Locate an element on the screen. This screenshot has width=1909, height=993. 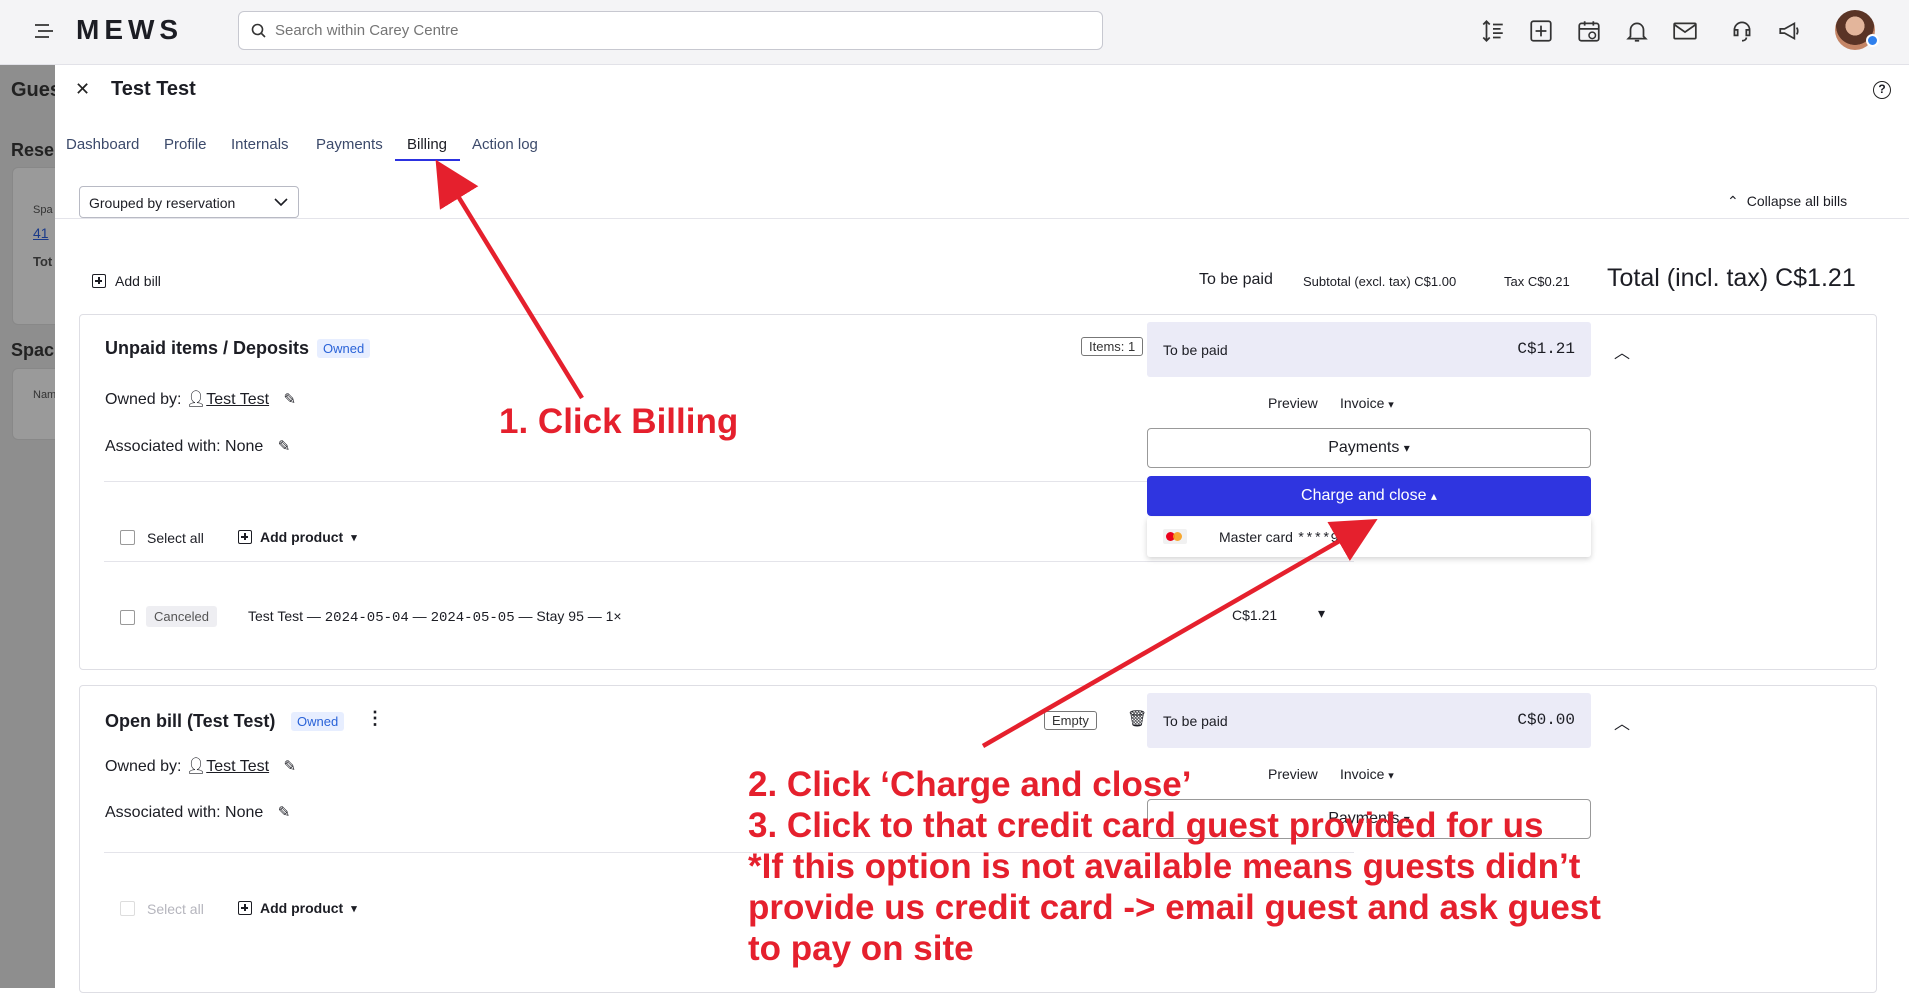
invoice-label: Invoice is located at coordinates (1362, 403).